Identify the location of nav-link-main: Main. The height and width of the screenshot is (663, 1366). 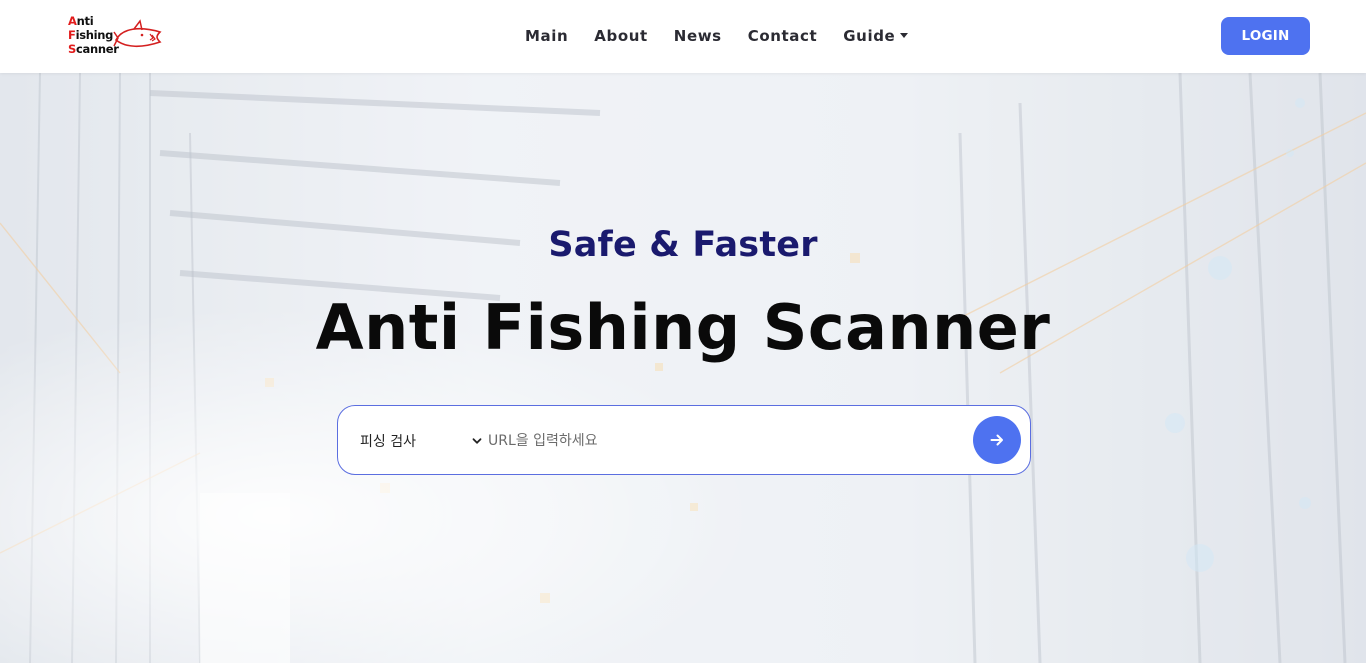
(546, 36).